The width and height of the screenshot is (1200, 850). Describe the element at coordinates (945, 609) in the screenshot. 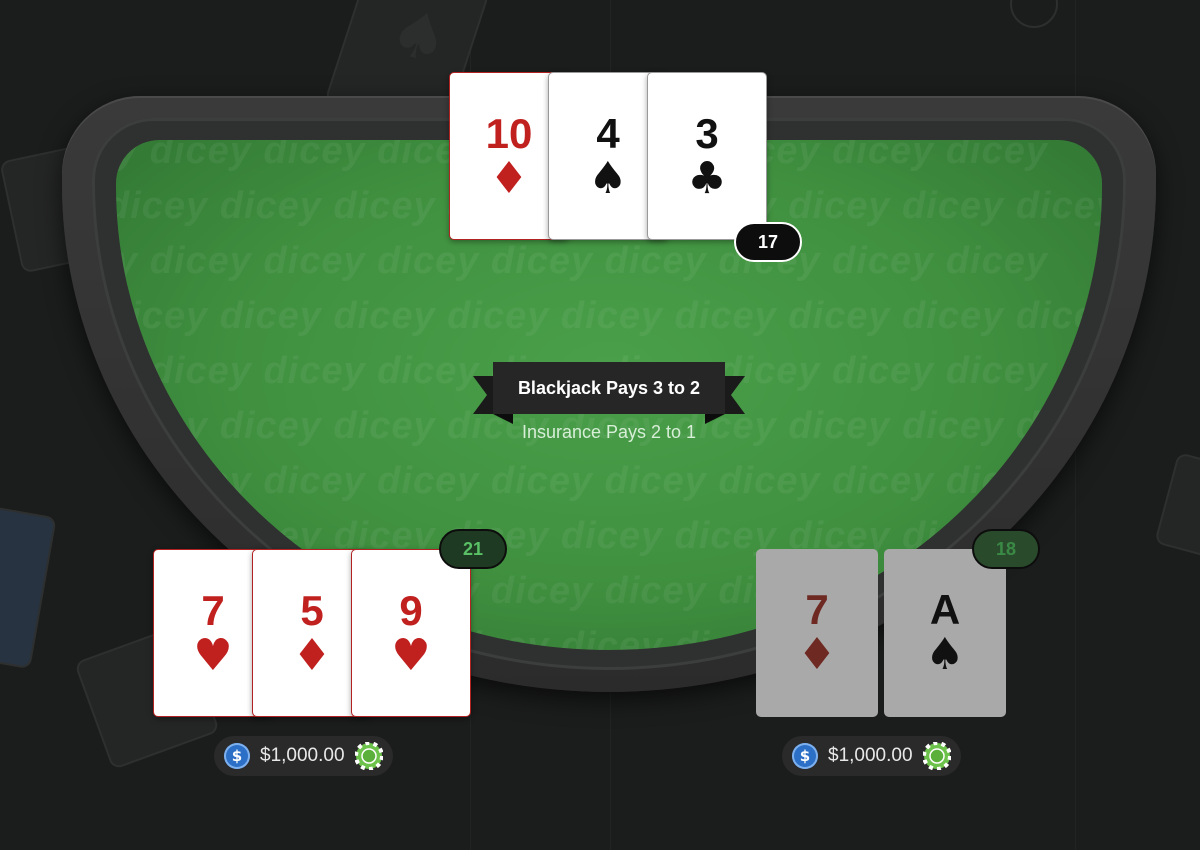

I see `card-rank: A` at that location.